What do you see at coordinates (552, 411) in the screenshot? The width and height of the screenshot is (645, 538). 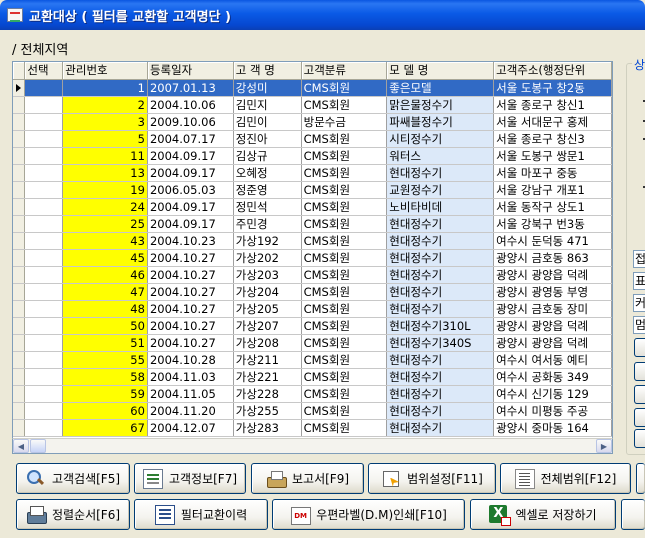 I see `cell-address: 여수시 미평동 주공` at bounding box center [552, 411].